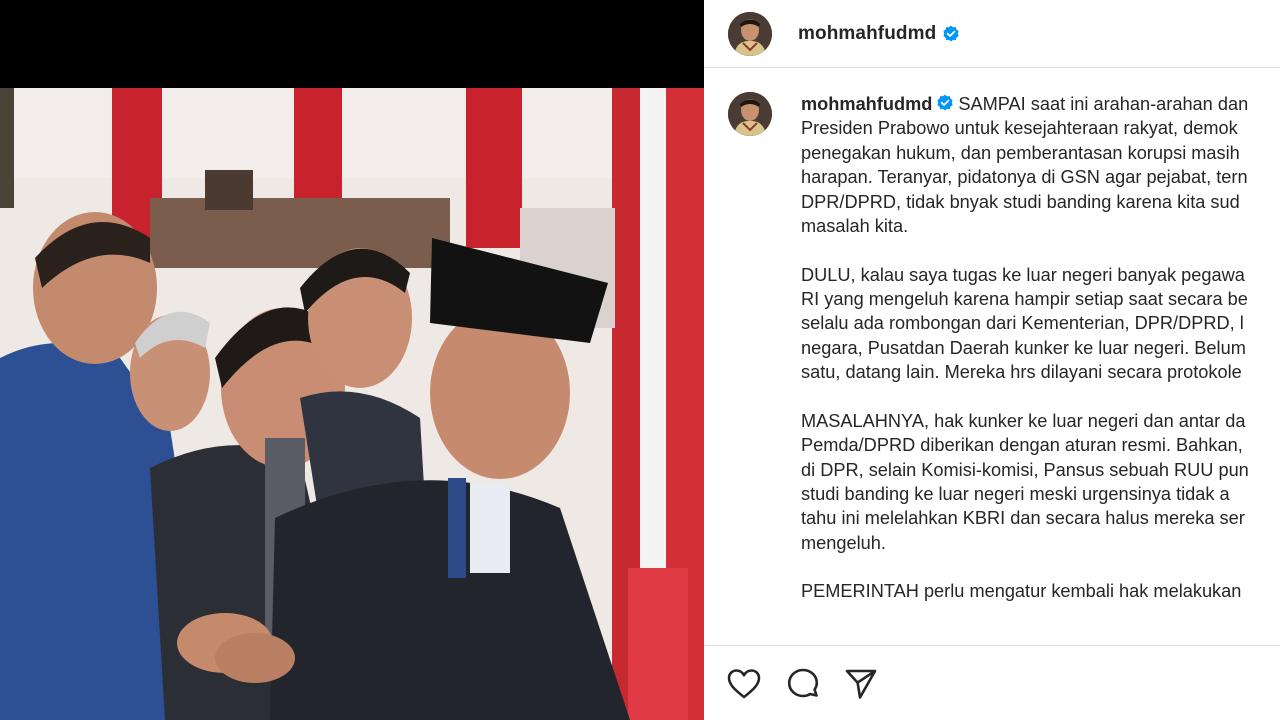 The height and width of the screenshot is (720, 1280). Describe the element at coordinates (843, 542) in the screenshot. I see `caption-line: mengeluh.` at that location.